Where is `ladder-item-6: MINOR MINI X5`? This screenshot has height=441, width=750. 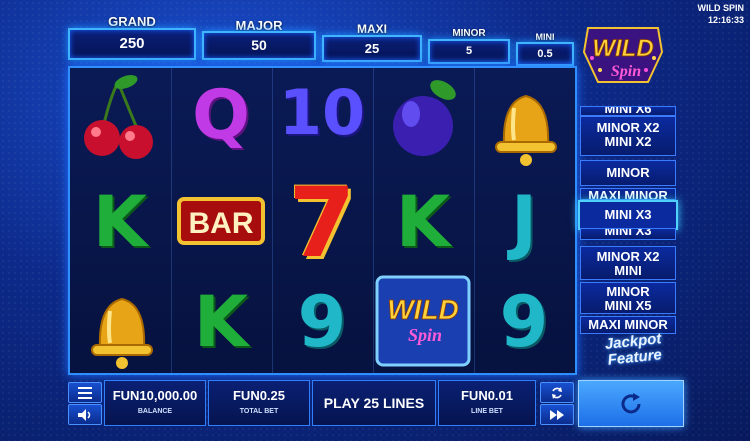 ladder-item-6: MINOR MINI X5 is located at coordinates (628, 298).